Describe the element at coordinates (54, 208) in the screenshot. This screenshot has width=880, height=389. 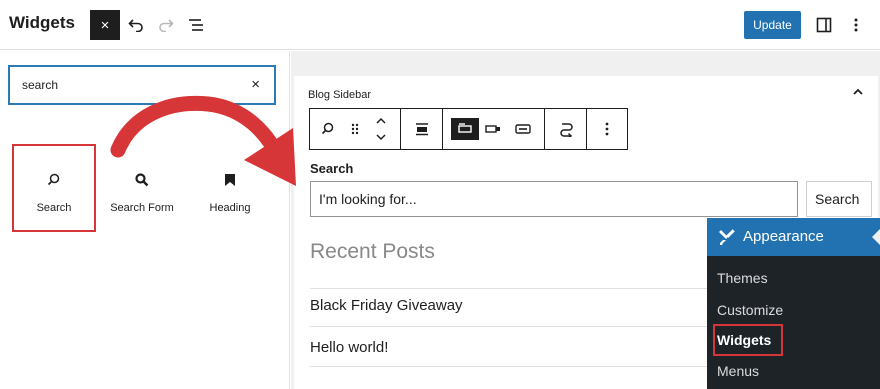
I see `block-item-label: Search` at that location.